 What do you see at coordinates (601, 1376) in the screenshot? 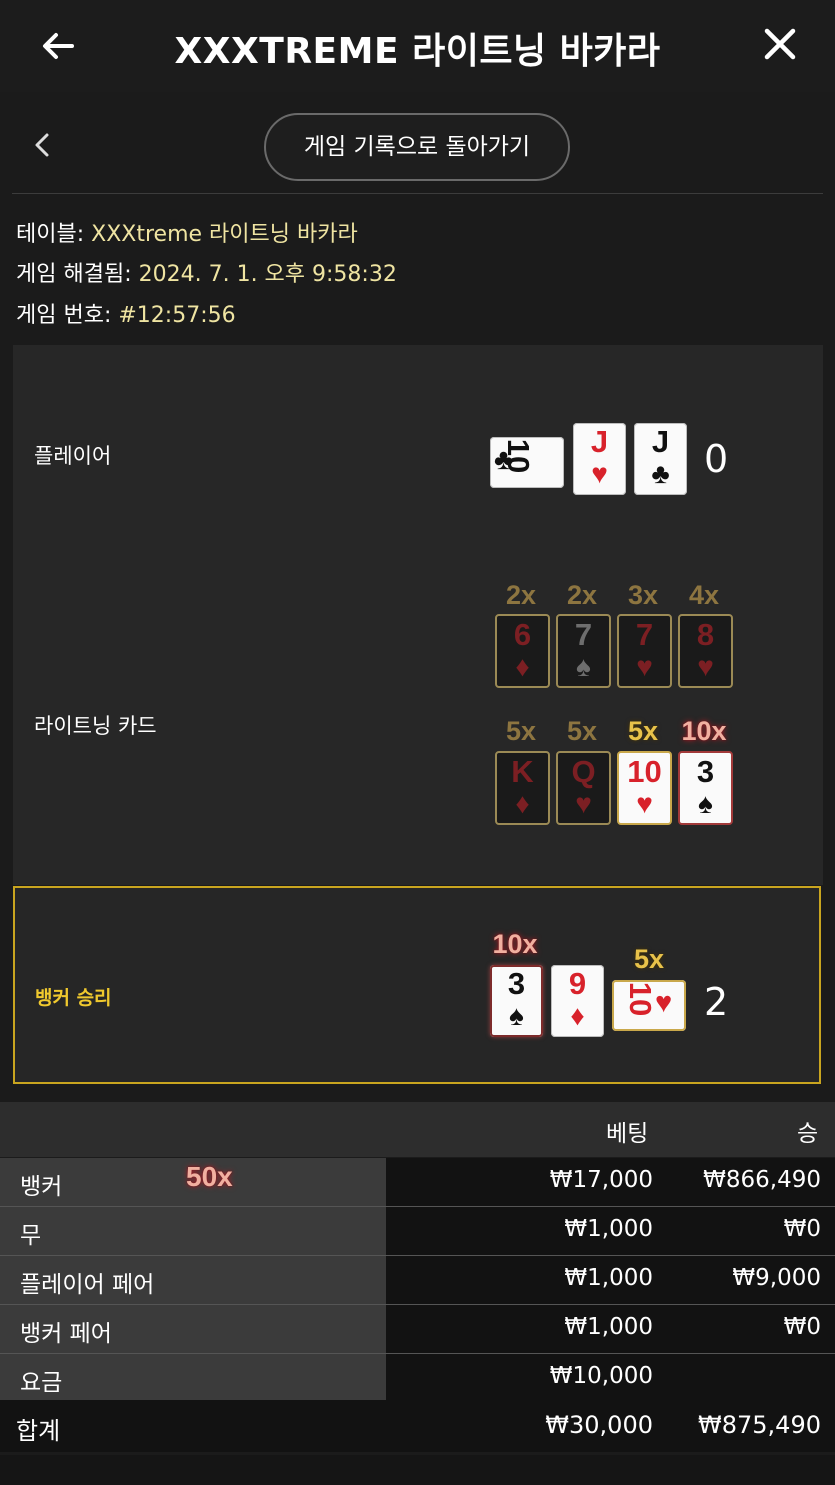
I see `bet-amount: ₩10,000` at bounding box center [601, 1376].